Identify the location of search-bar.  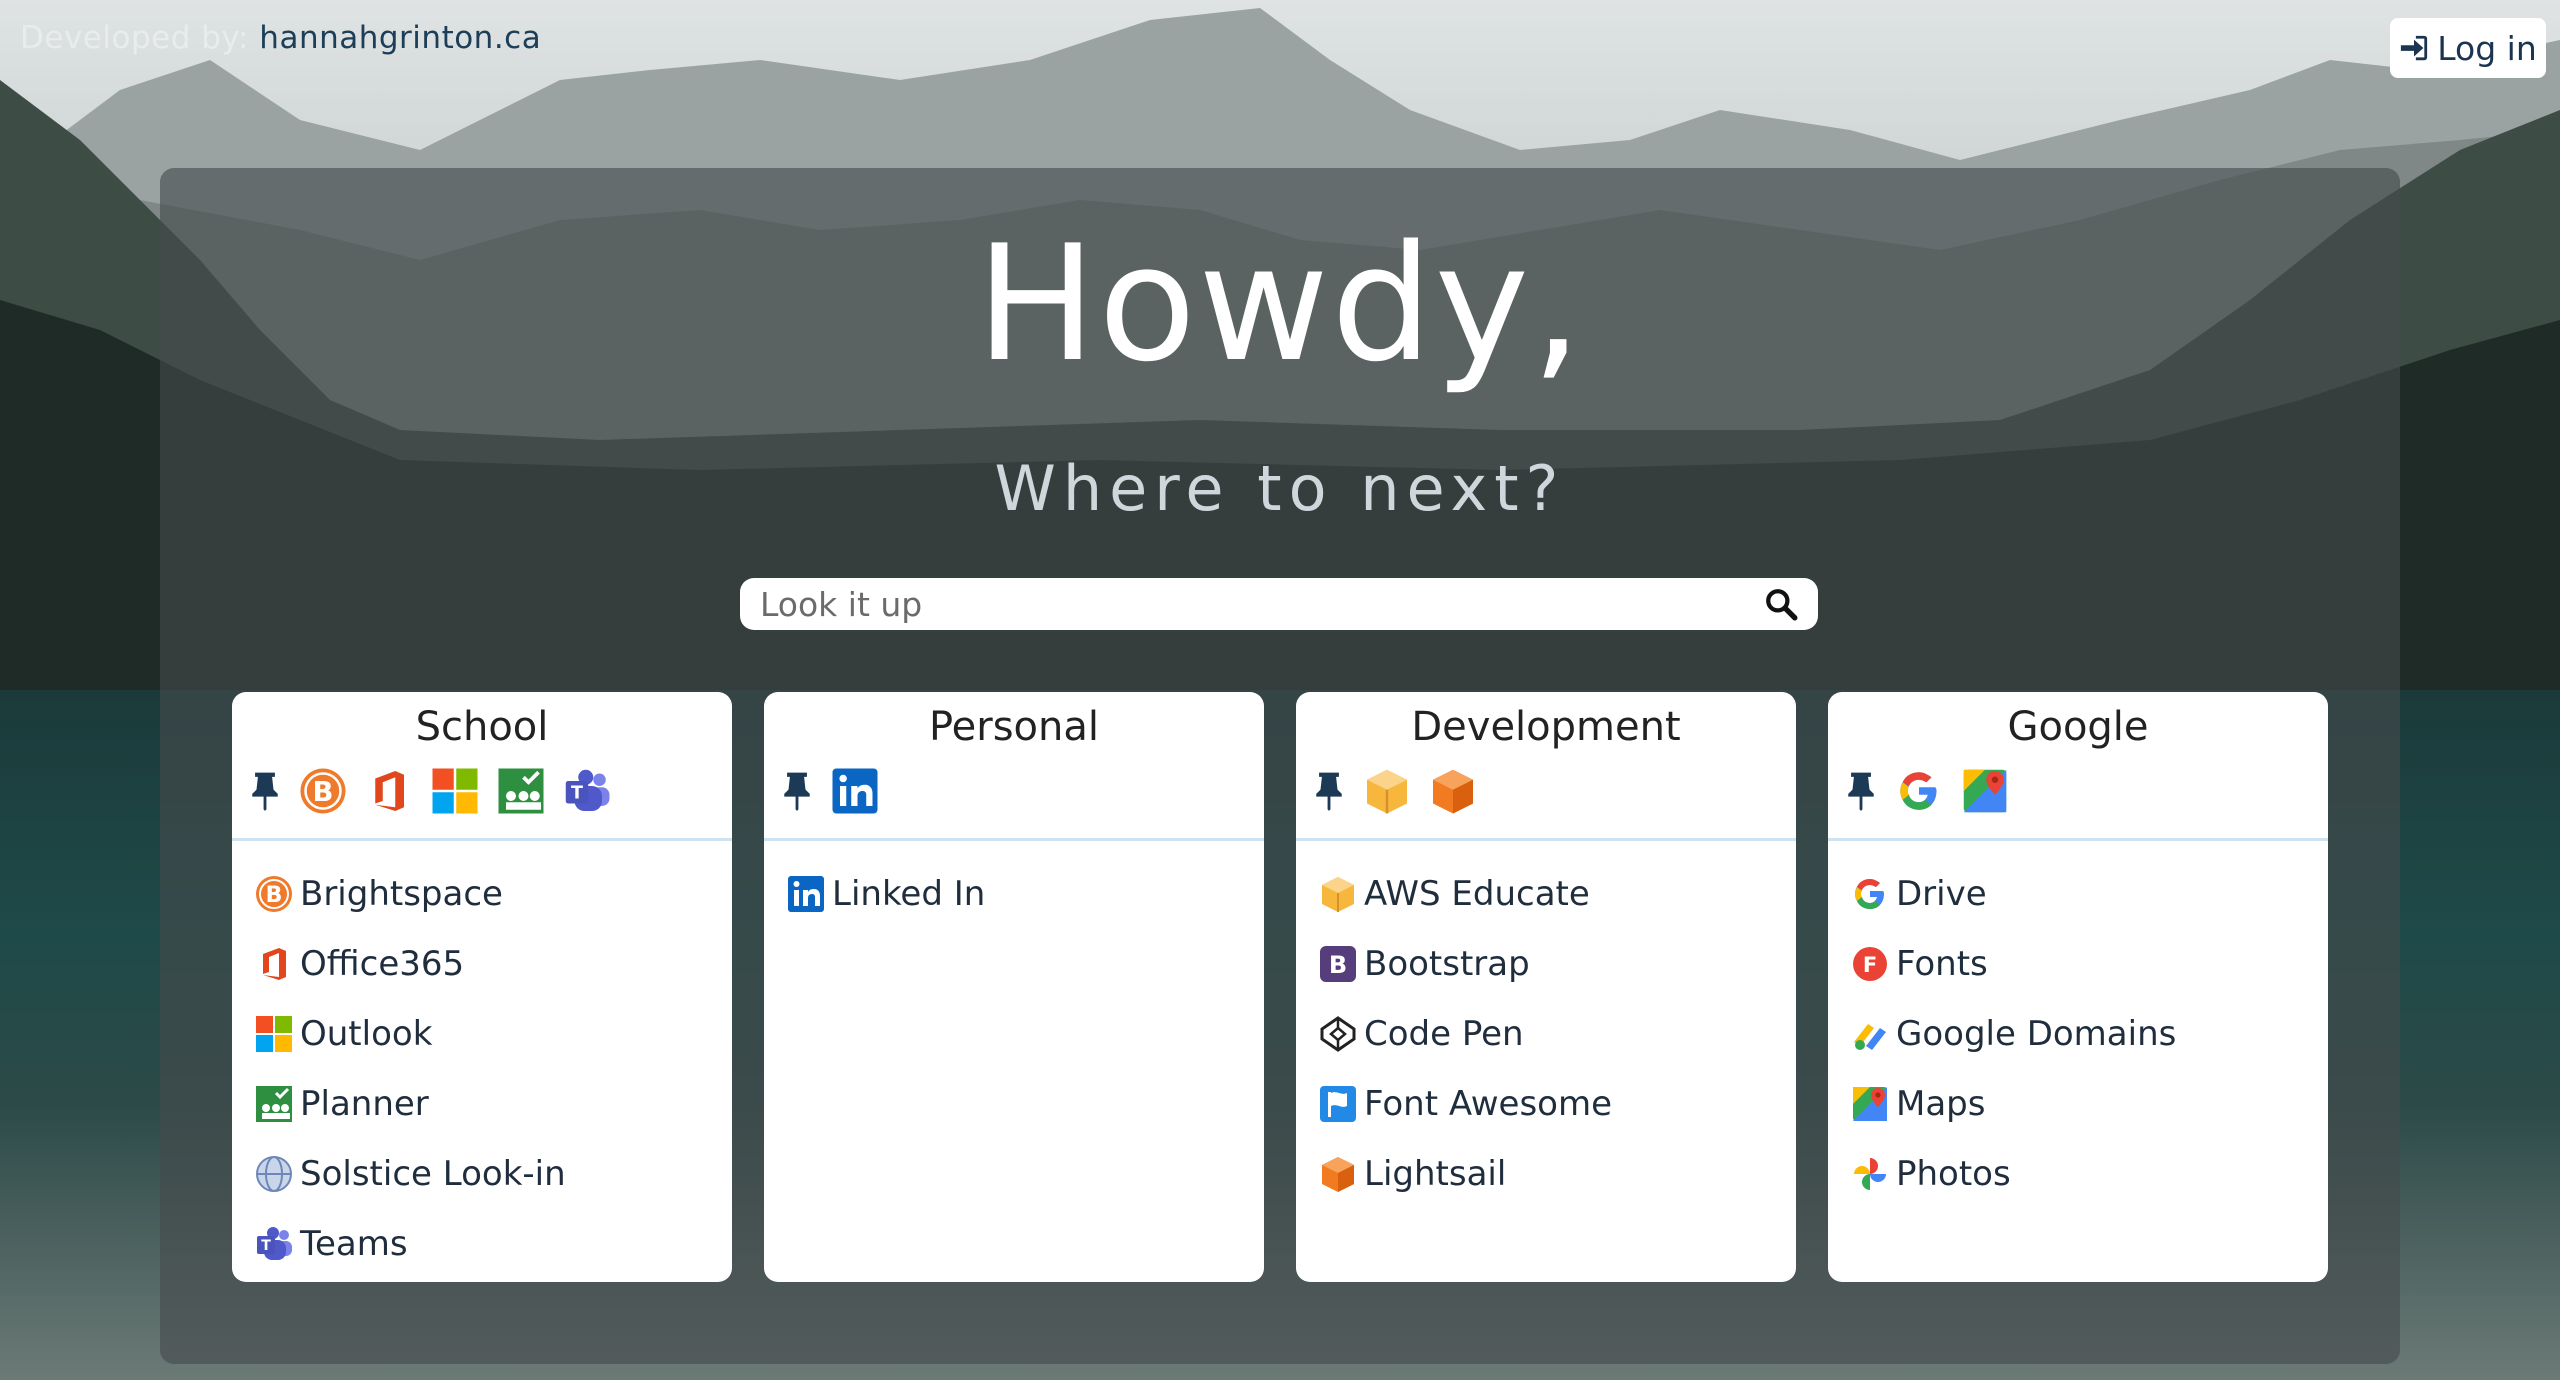
(1279, 604).